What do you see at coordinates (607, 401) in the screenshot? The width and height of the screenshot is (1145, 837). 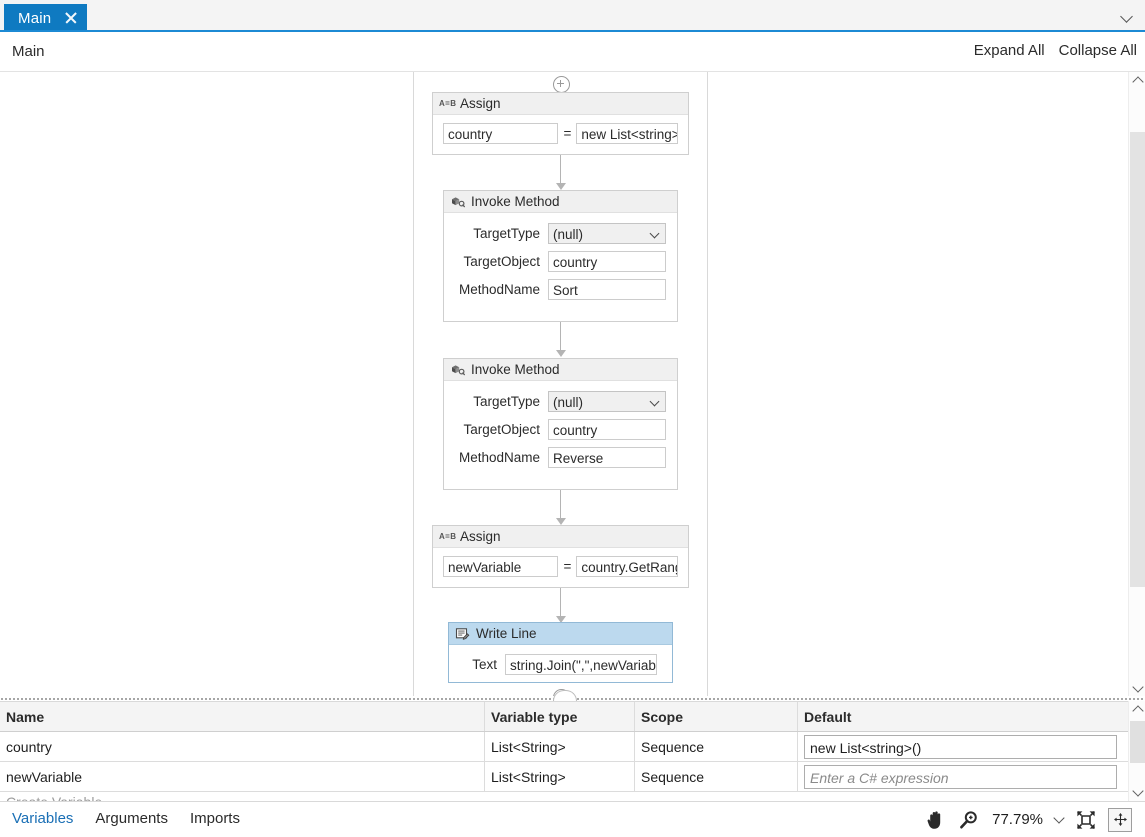 I see `invoke-2-targettype-combobox: (null)` at bounding box center [607, 401].